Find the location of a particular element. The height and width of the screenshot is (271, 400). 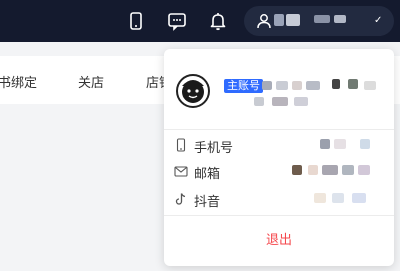

account-menu-trigger: ✓ is located at coordinates (319, 21).